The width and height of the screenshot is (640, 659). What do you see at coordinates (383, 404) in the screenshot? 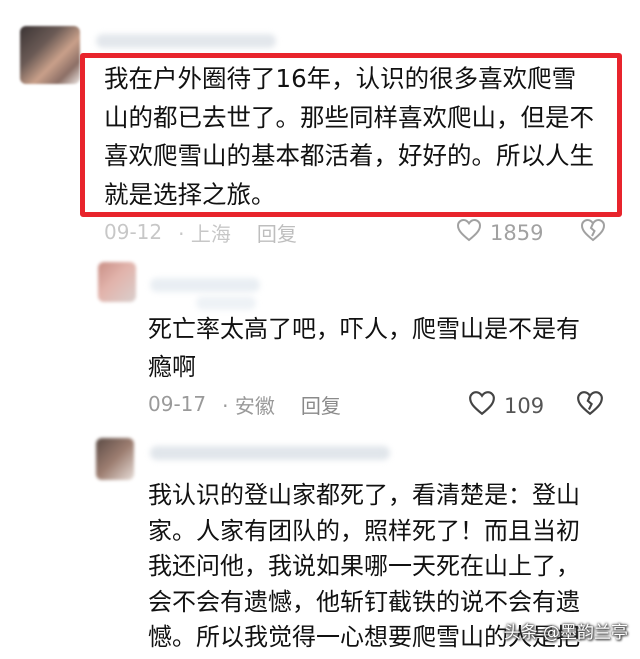
I see `comment-meta: 09-17 · 安徽 回复` at bounding box center [383, 404].